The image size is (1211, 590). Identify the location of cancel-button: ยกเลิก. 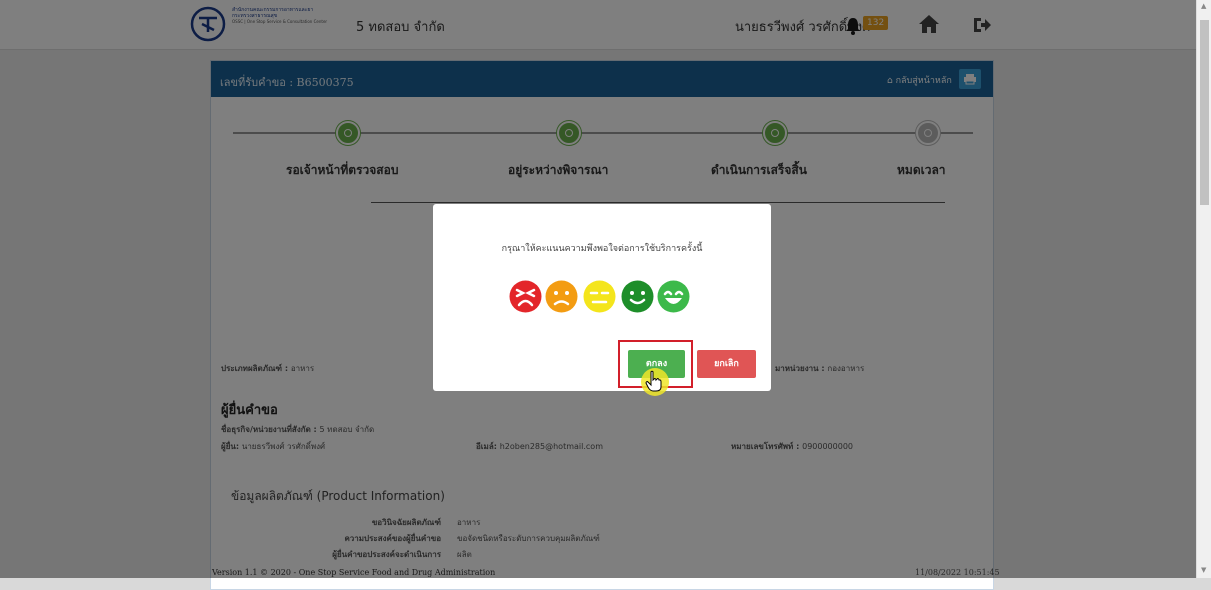
(726, 364).